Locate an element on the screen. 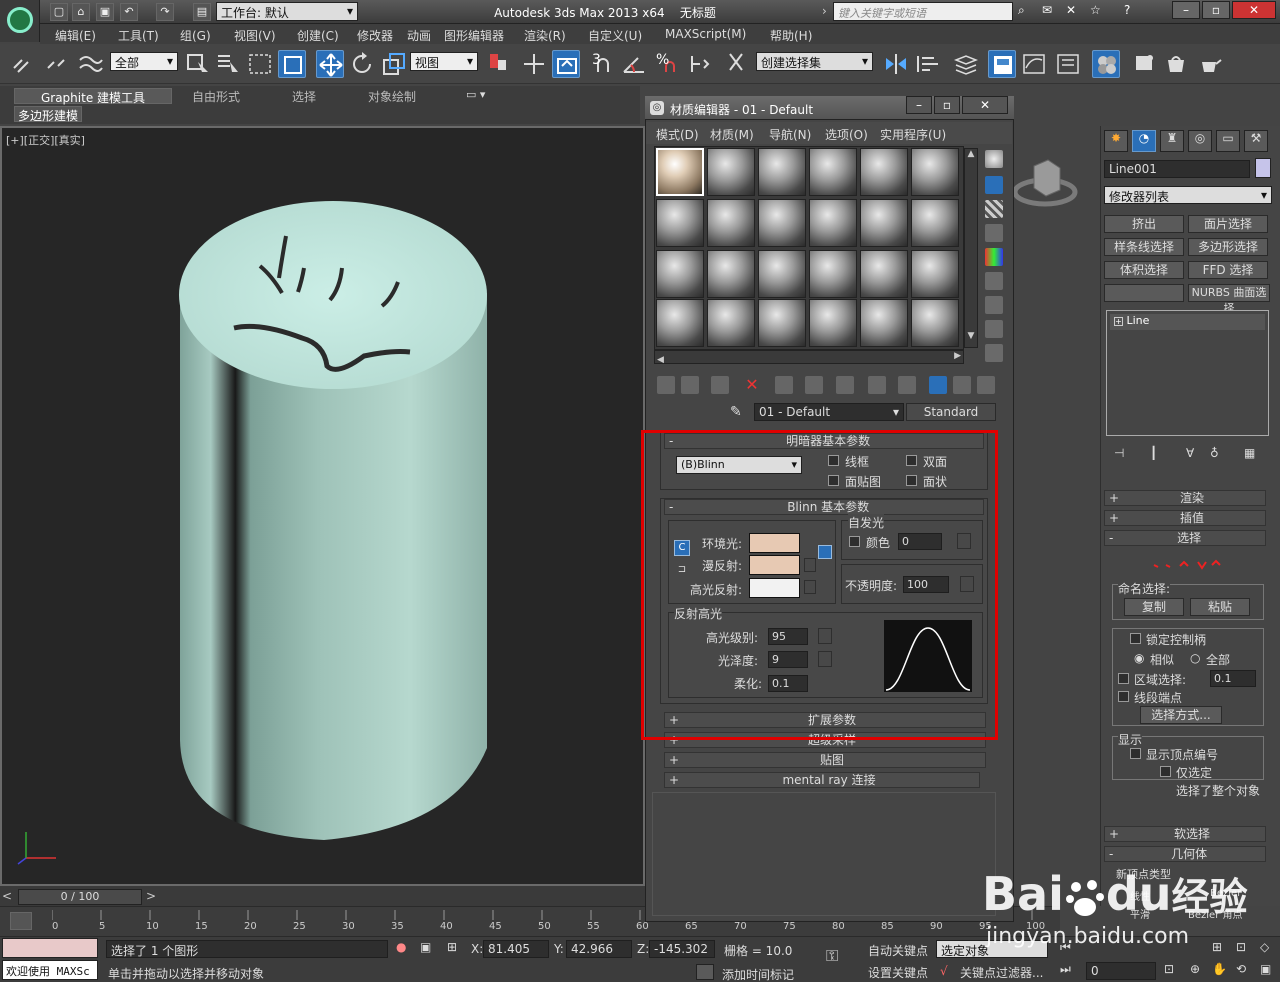 This screenshot has width=1280, height=982. select-rotate-icon is located at coordinates (362, 64).